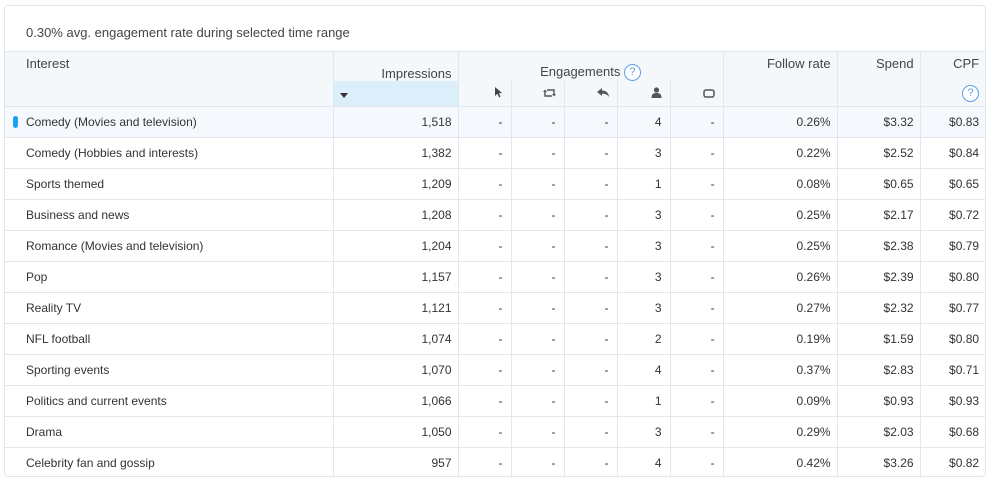 The width and height of the screenshot is (990, 477). What do you see at coordinates (970, 93) in the screenshot?
I see `cpf-help-icon: ?` at bounding box center [970, 93].